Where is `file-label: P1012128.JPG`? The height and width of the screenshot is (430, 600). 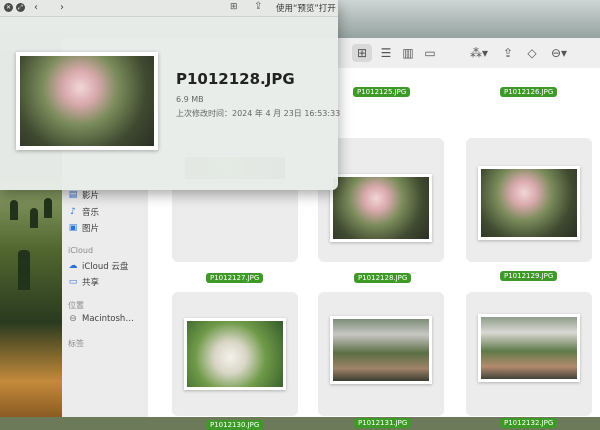 file-label: P1012128.JPG is located at coordinates (383, 278).